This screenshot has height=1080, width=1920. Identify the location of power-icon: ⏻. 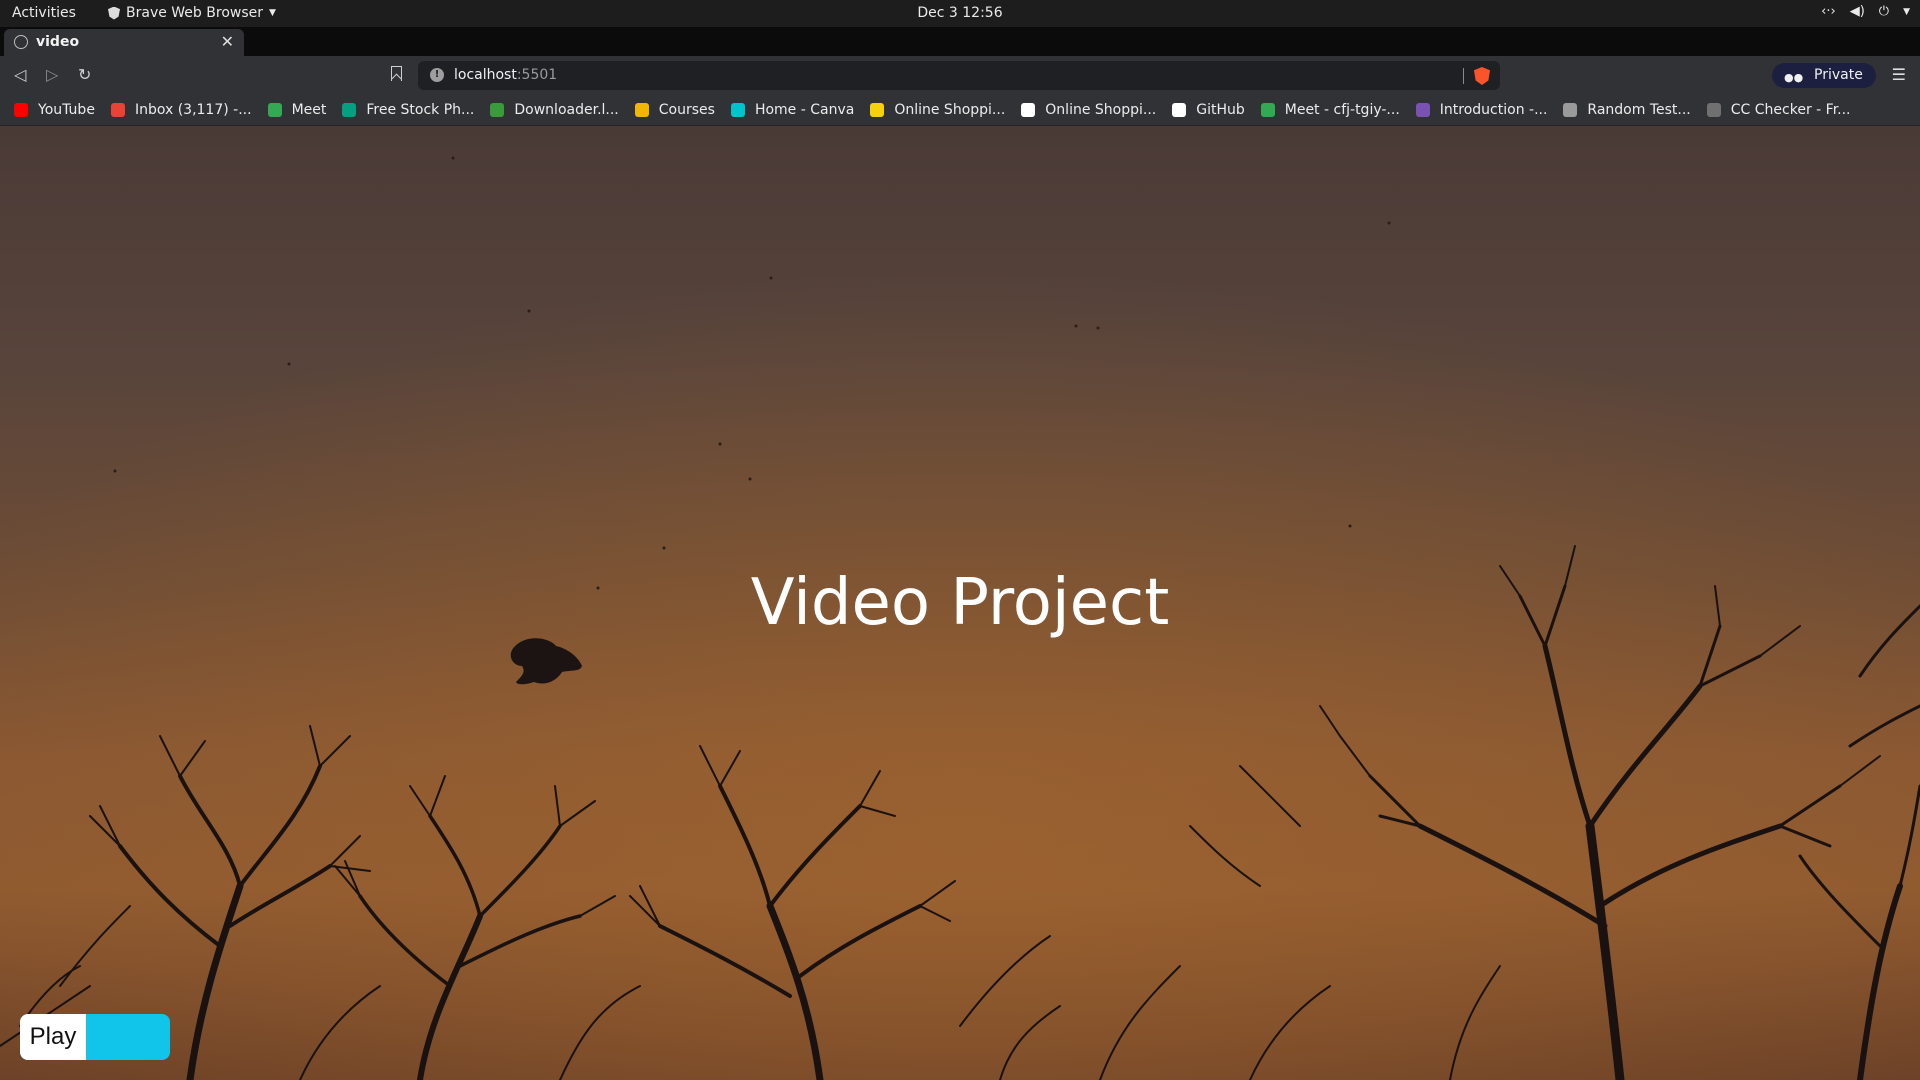
(1884, 11).